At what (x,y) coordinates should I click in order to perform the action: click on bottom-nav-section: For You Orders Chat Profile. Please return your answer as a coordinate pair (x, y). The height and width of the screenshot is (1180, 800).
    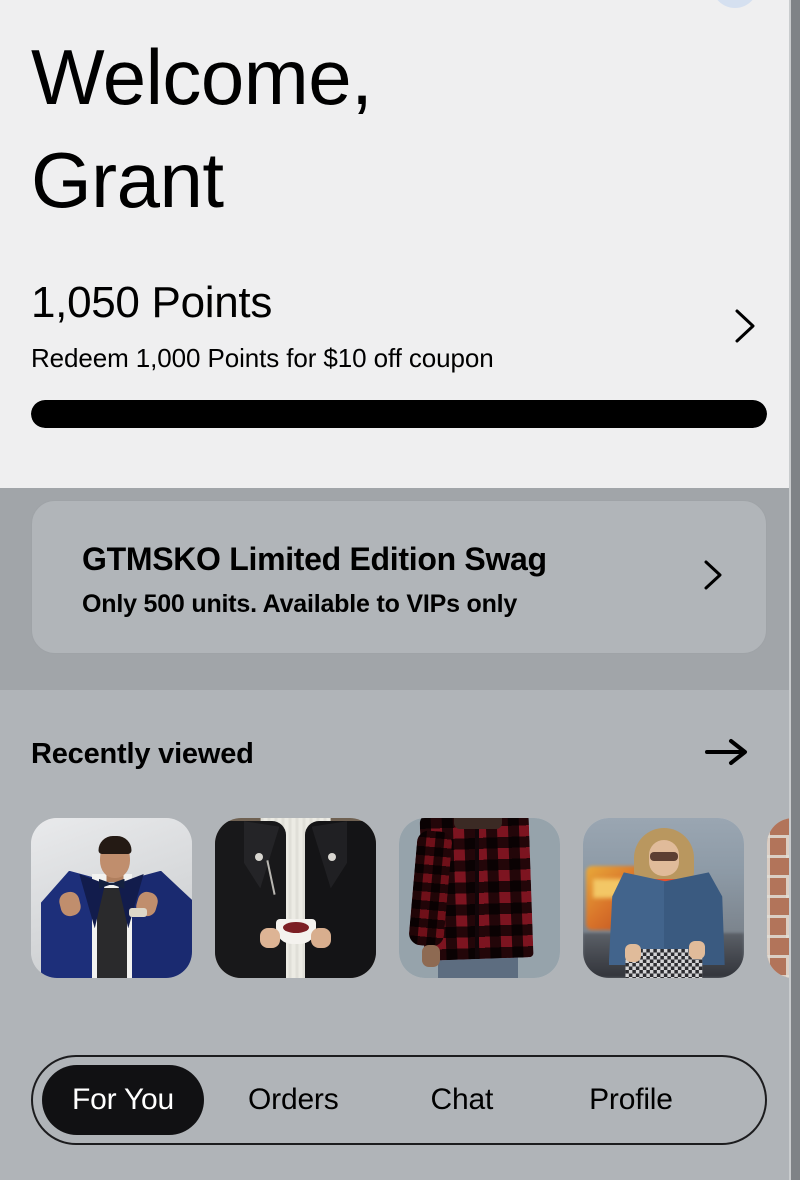
    Looking at the image, I should click on (395, 1100).